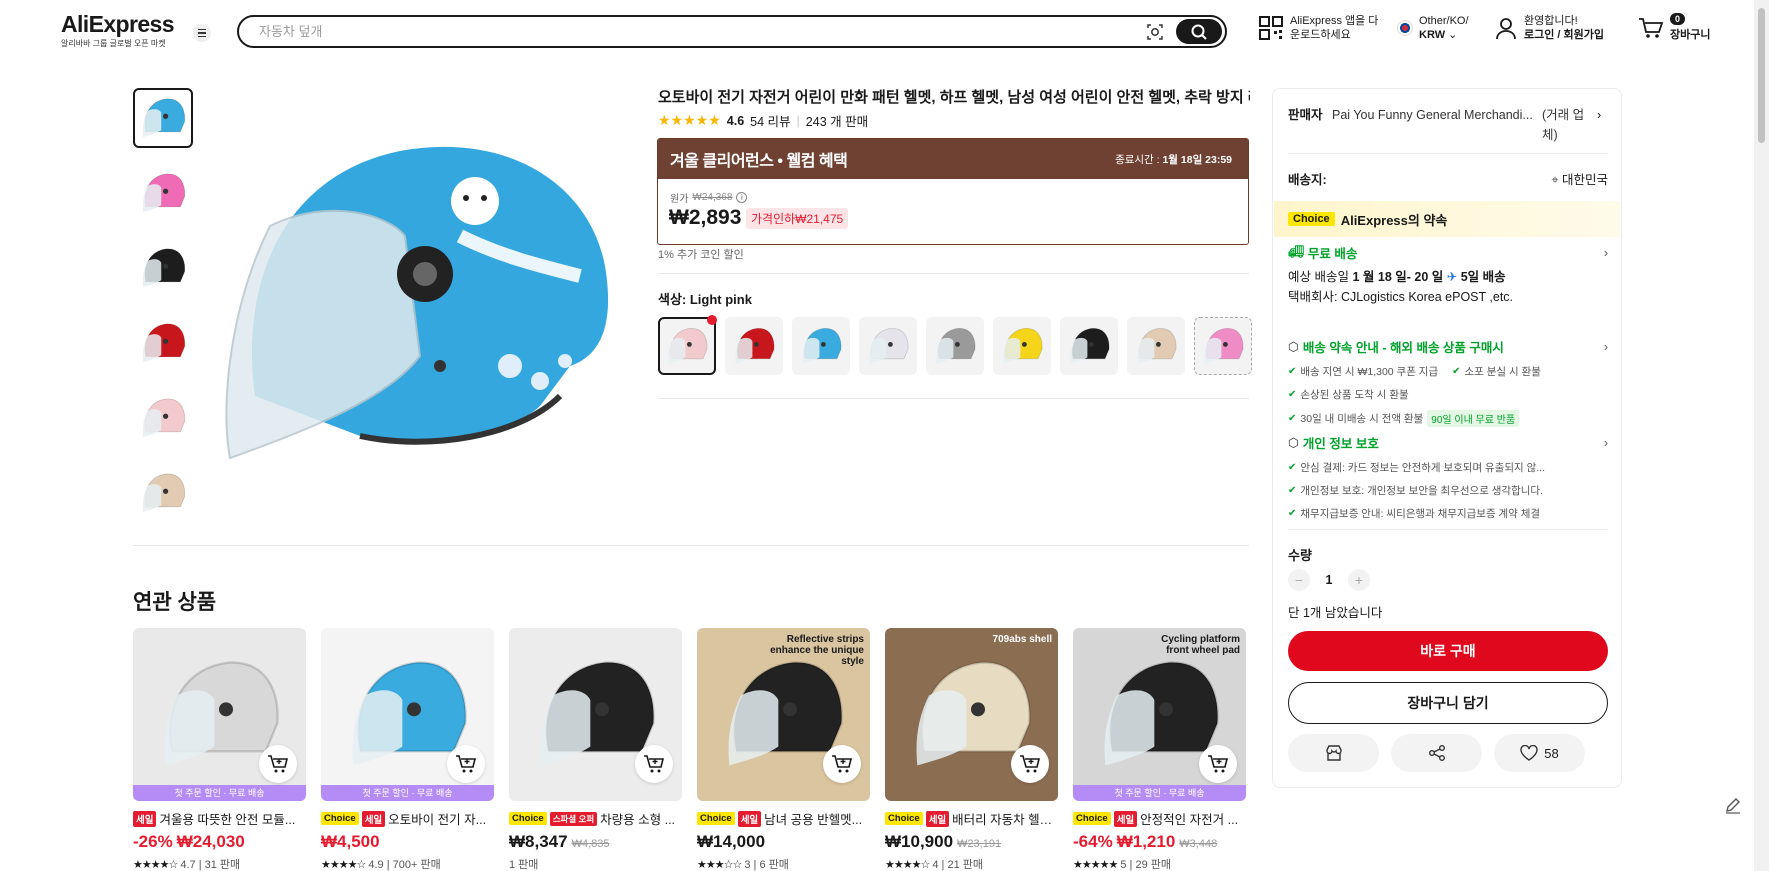 Image resolution: width=1769 pixels, height=871 pixels. What do you see at coordinates (1300, 555) in the screenshot?
I see `quantity-label: 수량` at bounding box center [1300, 555].